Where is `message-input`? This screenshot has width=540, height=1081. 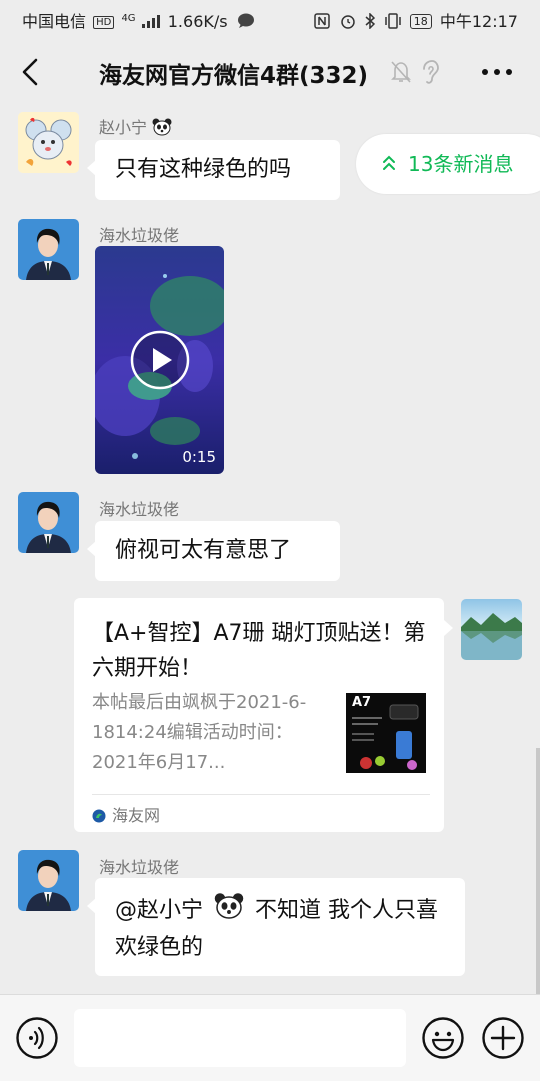 message-input is located at coordinates (240, 1038).